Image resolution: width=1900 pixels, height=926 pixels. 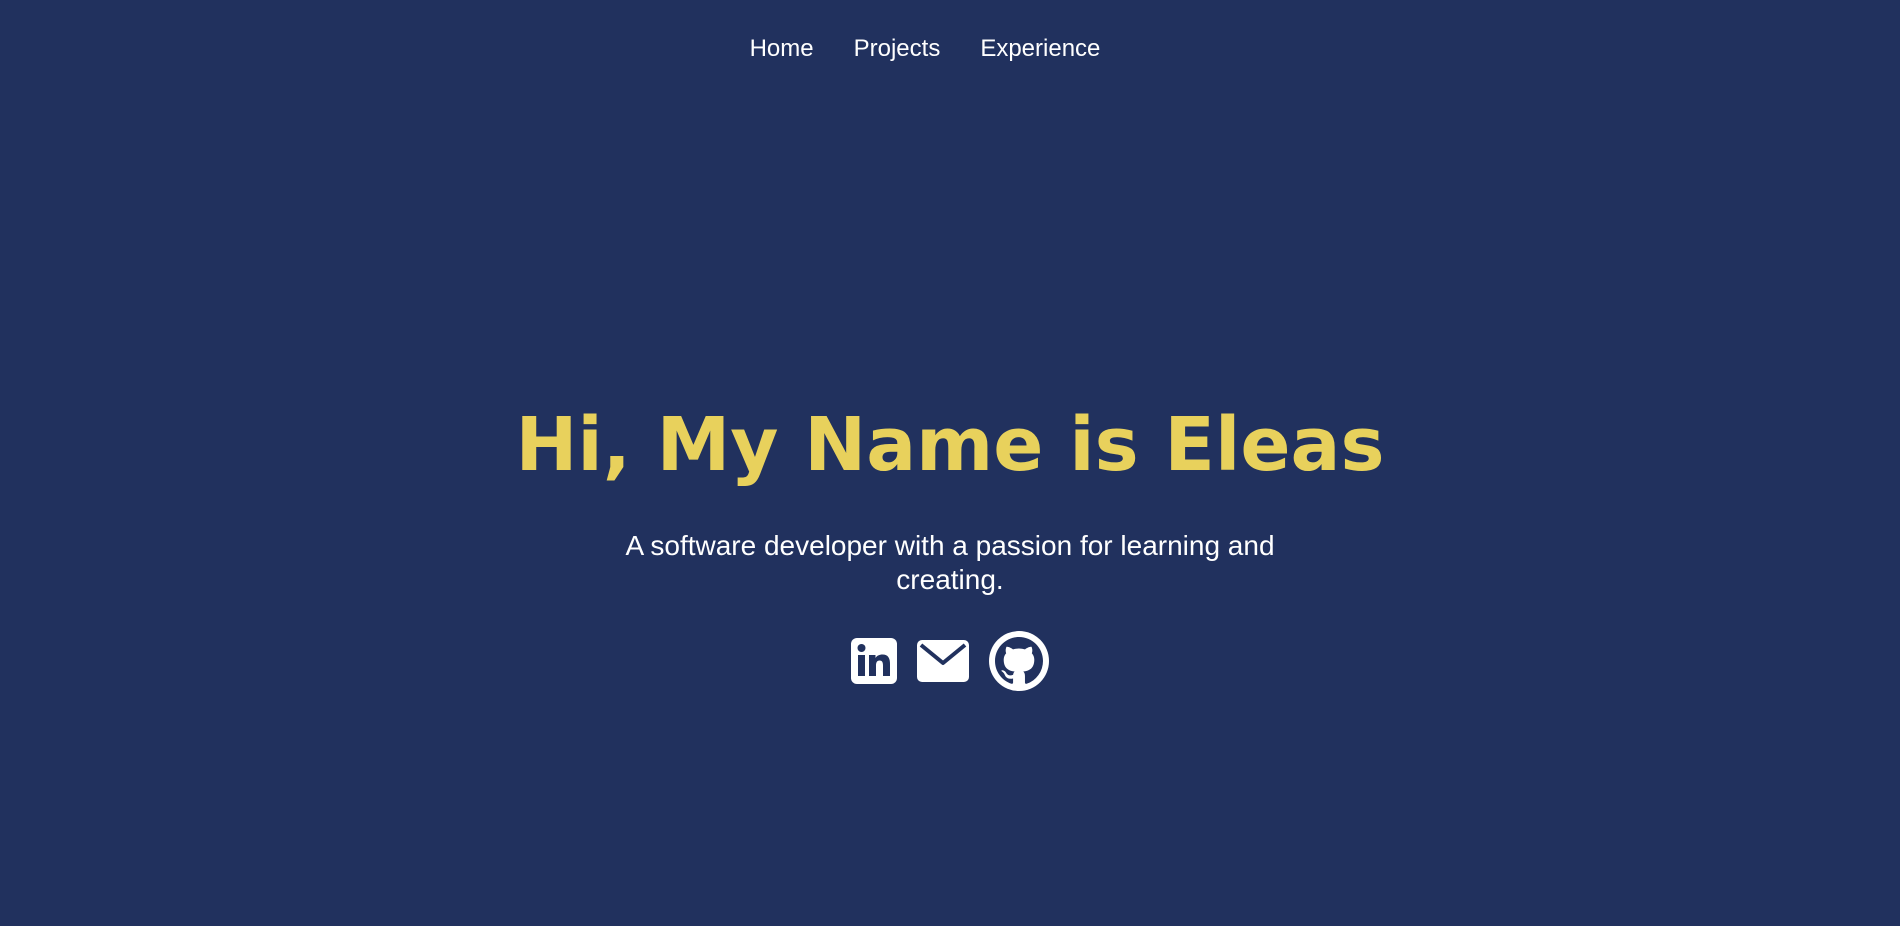 I want to click on email-link, so click(x=943, y=661).